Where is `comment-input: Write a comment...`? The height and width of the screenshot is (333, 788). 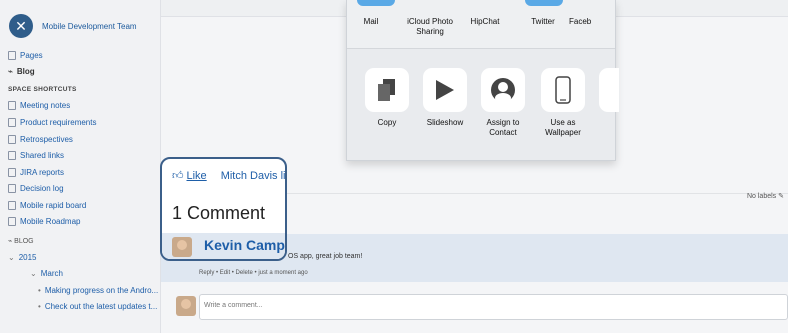
comment-input: Write a comment... is located at coordinates (493, 307).